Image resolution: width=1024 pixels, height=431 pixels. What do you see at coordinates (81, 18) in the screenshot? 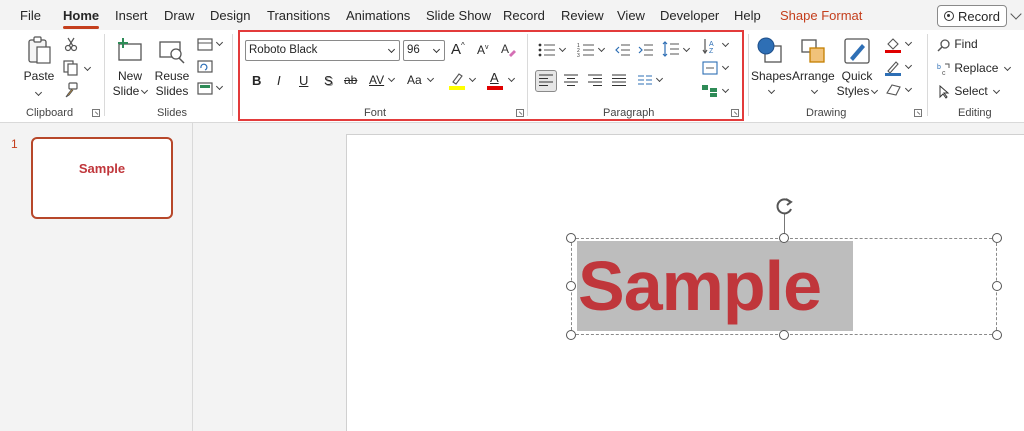
I see `tab-home: Home` at bounding box center [81, 18].